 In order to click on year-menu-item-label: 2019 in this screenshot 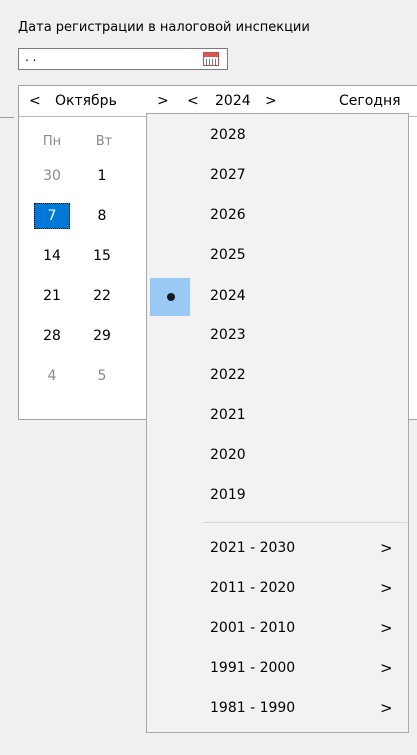, I will do `click(228, 495)`.